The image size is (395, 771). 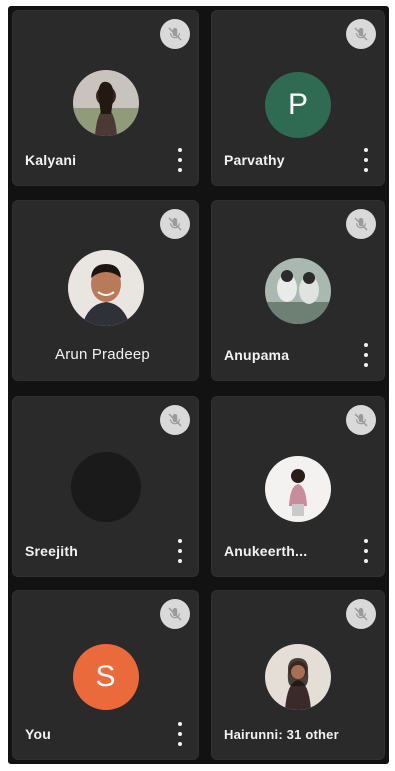 What do you see at coordinates (254, 160) in the screenshot?
I see `participant-name: Parvathy` at bounding box center [254, 160].